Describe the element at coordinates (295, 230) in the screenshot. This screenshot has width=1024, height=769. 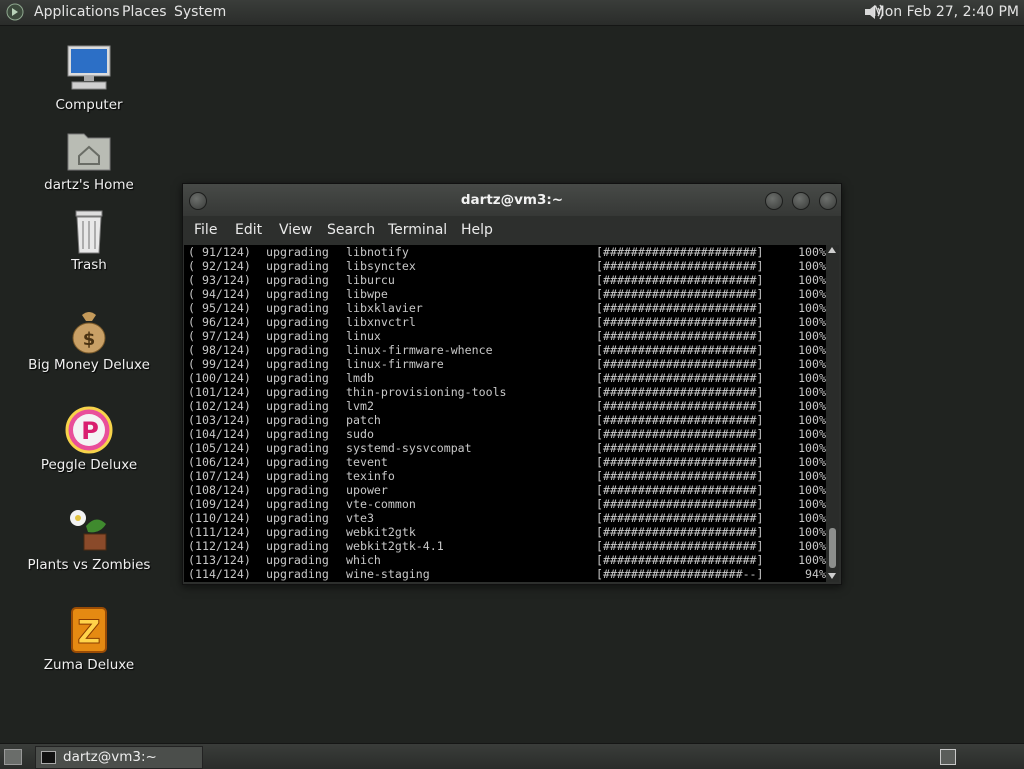
I see `menu-view: View` at that location.